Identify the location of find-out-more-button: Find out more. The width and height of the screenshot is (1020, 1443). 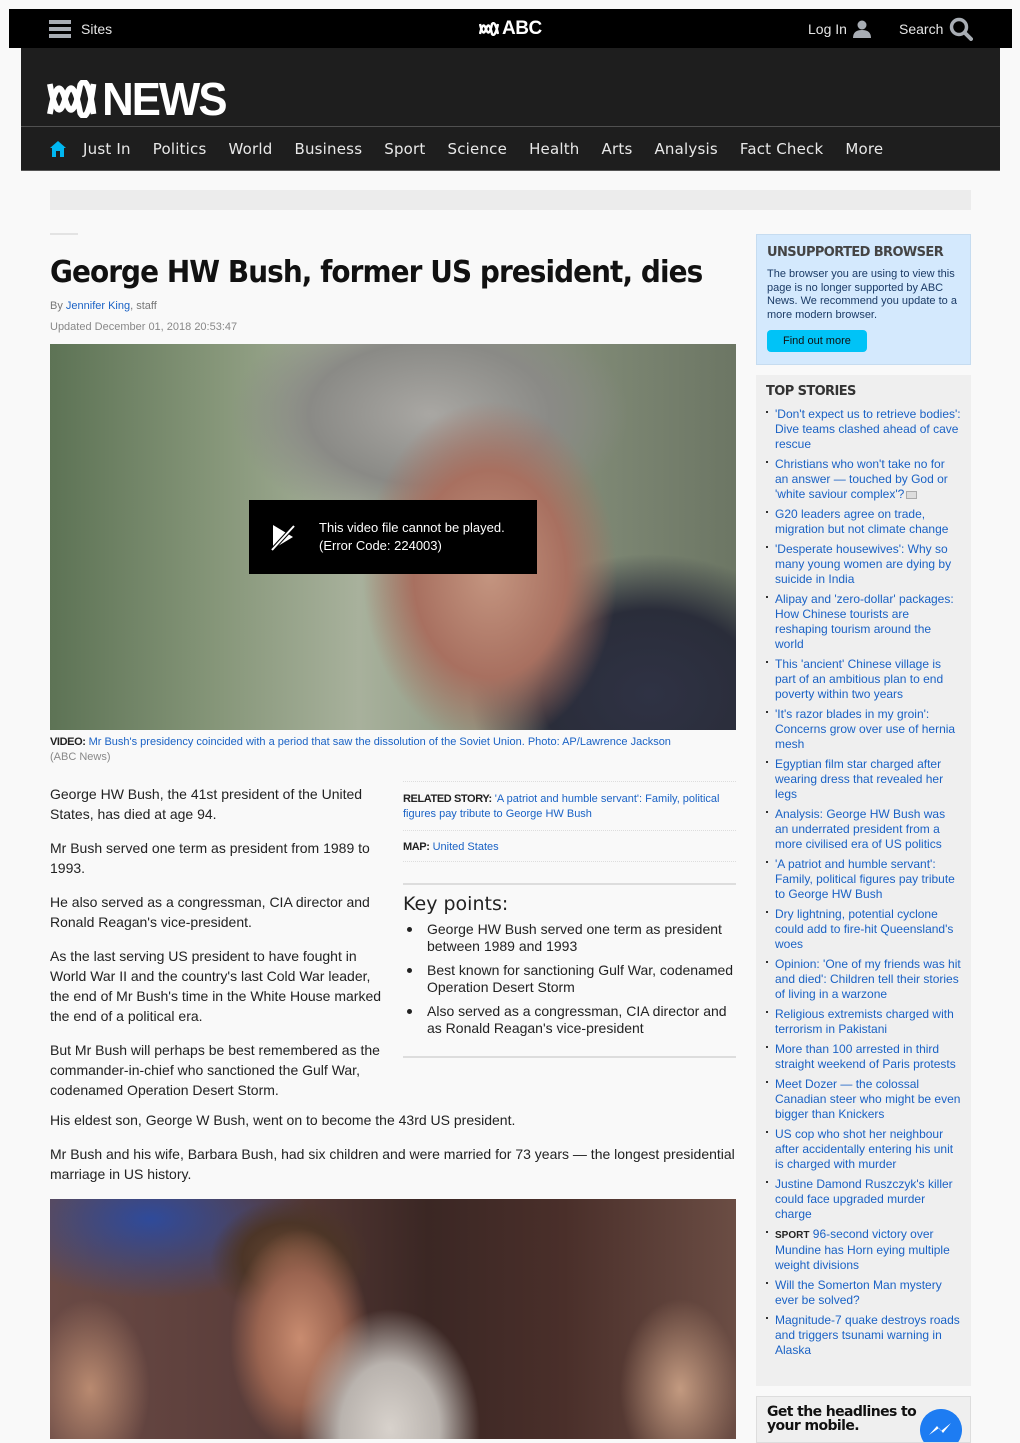
(817, 341).